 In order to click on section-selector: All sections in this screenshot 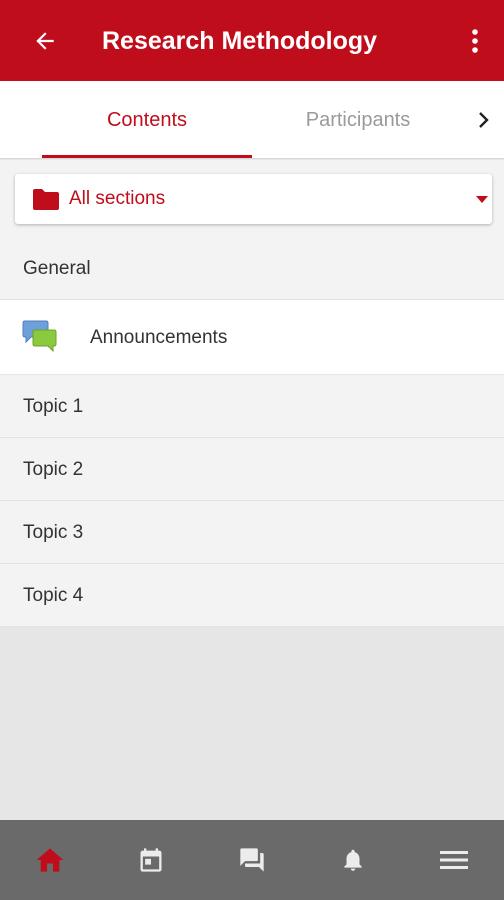, I will do `click(253, 199)`.